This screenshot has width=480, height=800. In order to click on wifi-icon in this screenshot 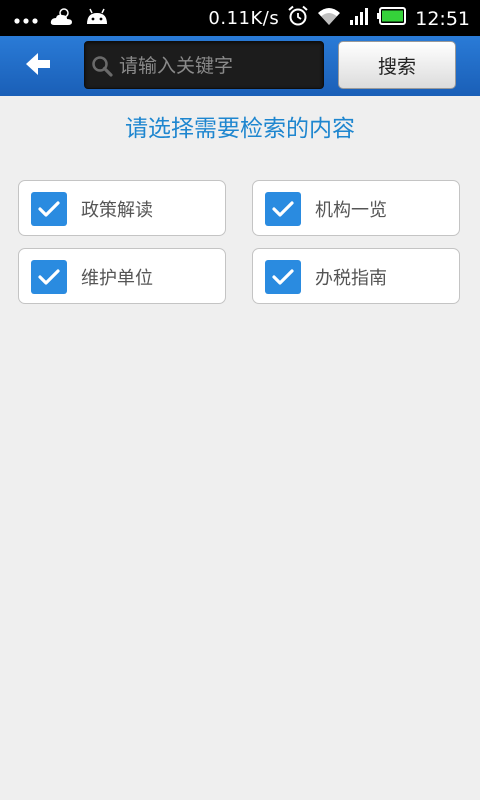, I will do `click(329, 18)`.